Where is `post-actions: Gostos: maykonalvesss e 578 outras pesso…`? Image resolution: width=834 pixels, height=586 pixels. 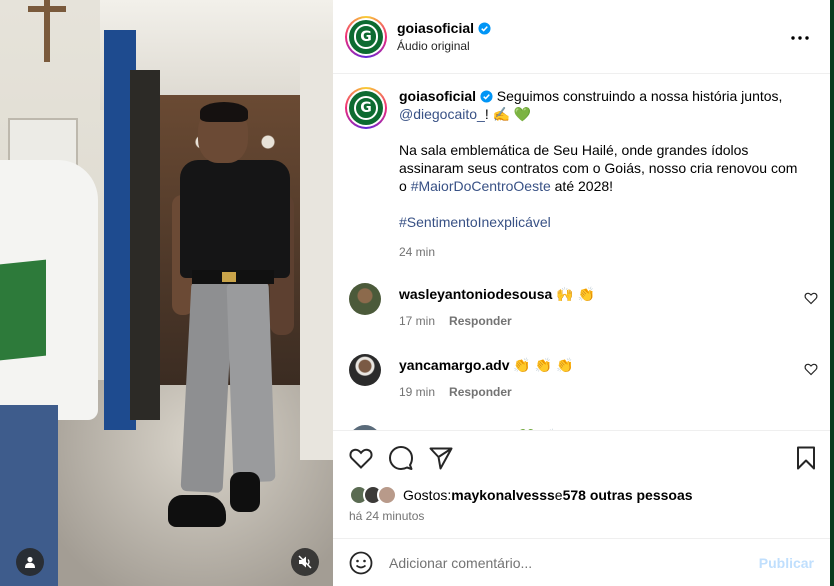 post-actions: Gostos: maykonalvesss e 578 outras pesso… is located at coordinates (581, 484).